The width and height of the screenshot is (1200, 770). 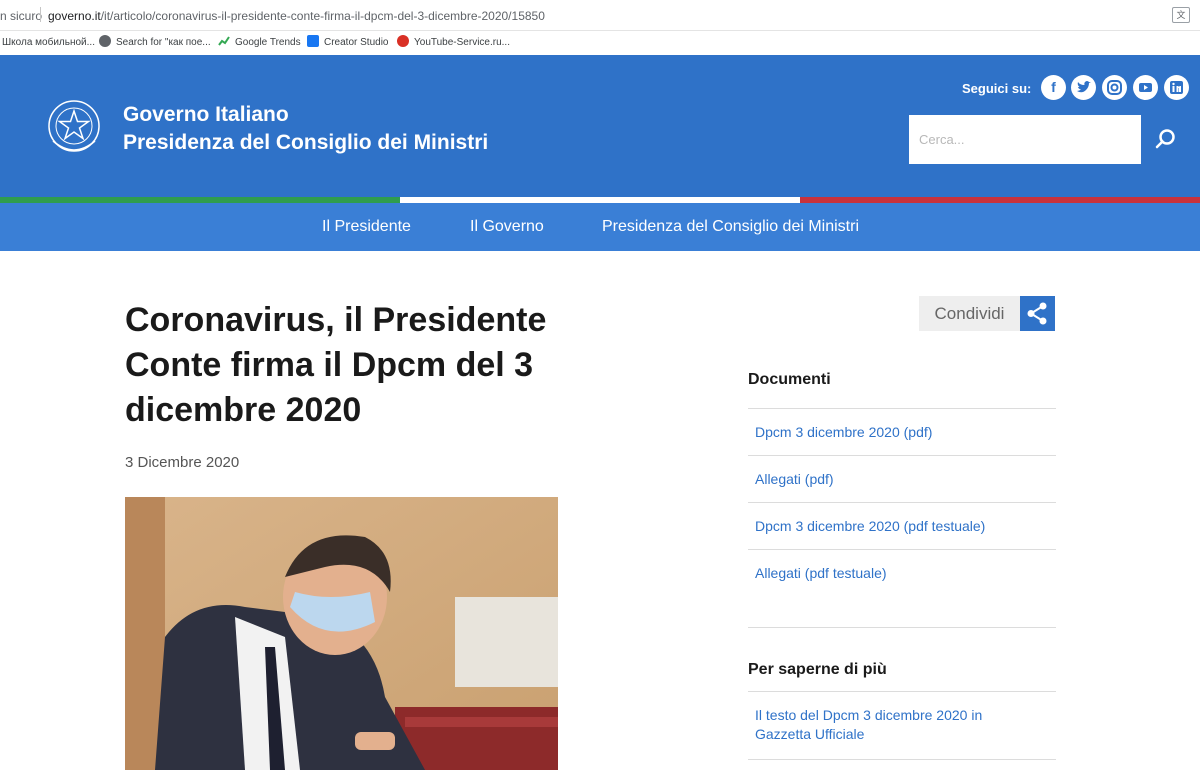 What do you see at coordinates (507, 227) in the screenshot?
I see `nav-item-governo: Il Governo` at bounding box center [507, 227].